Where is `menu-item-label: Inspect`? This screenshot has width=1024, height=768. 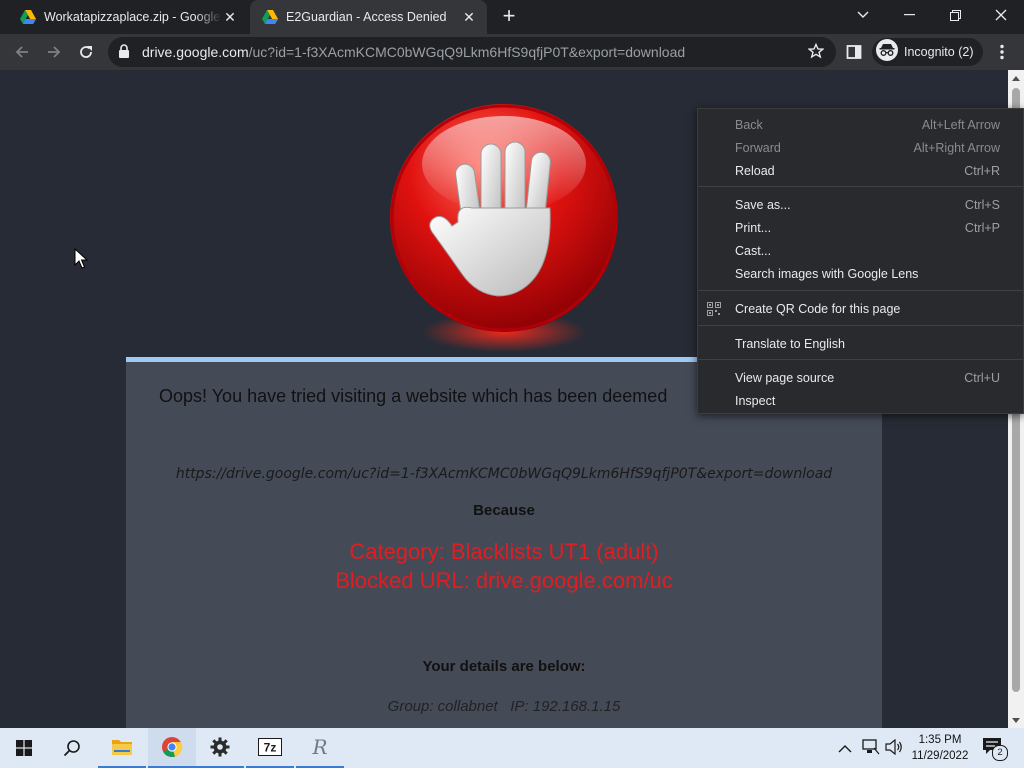
menu-item-label: Inspect is located at coordinates (755, 401).